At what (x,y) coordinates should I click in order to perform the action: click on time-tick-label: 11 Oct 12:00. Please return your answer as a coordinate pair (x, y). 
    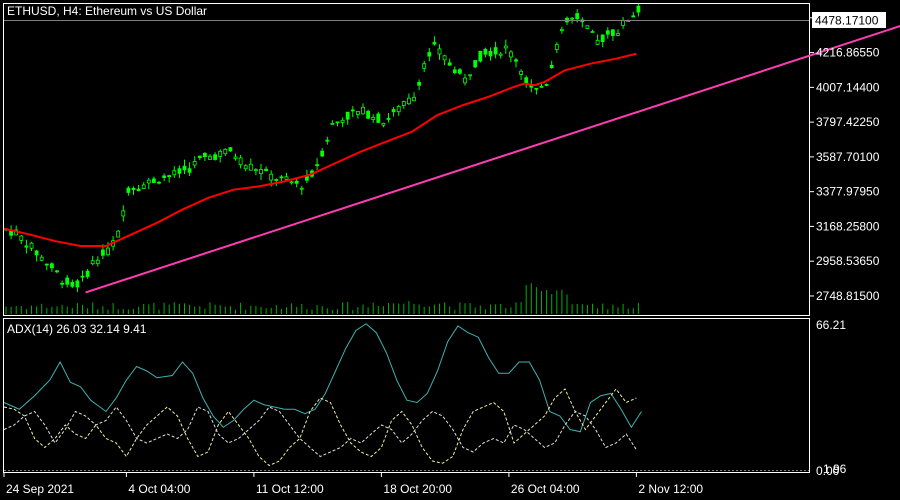
    Looking at the image, I should click on (290, 489).